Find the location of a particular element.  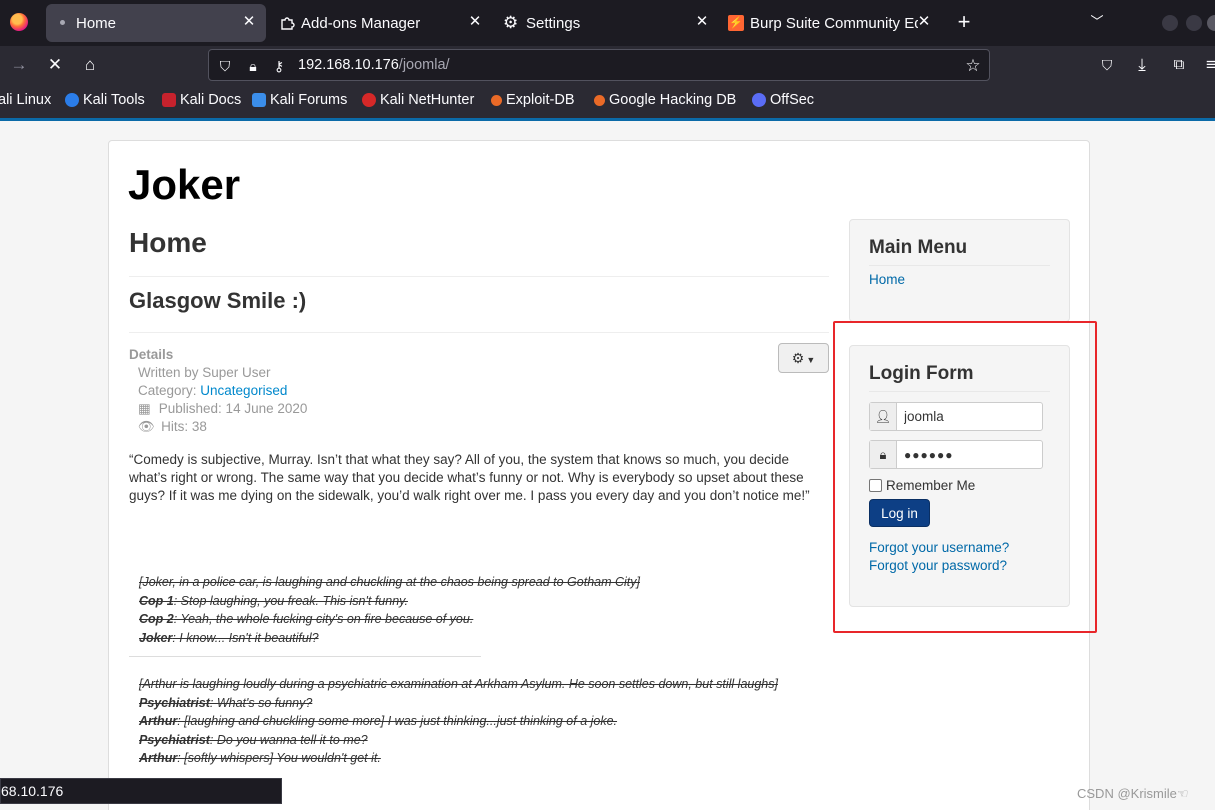

tab-label: Add-ons Manager is located at coordinates (361, 23).